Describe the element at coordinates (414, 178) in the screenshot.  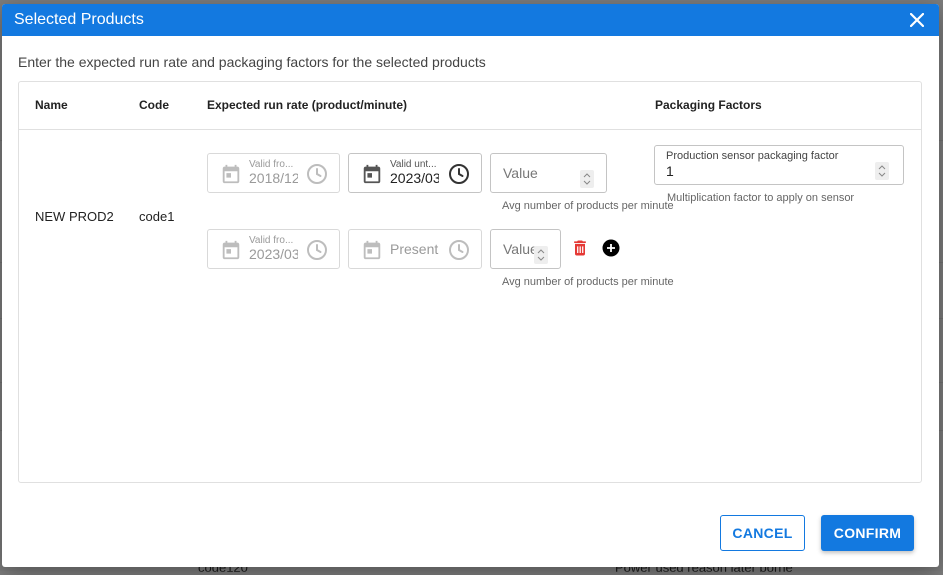
I see `valid-until-value: 2023/03` at that location.